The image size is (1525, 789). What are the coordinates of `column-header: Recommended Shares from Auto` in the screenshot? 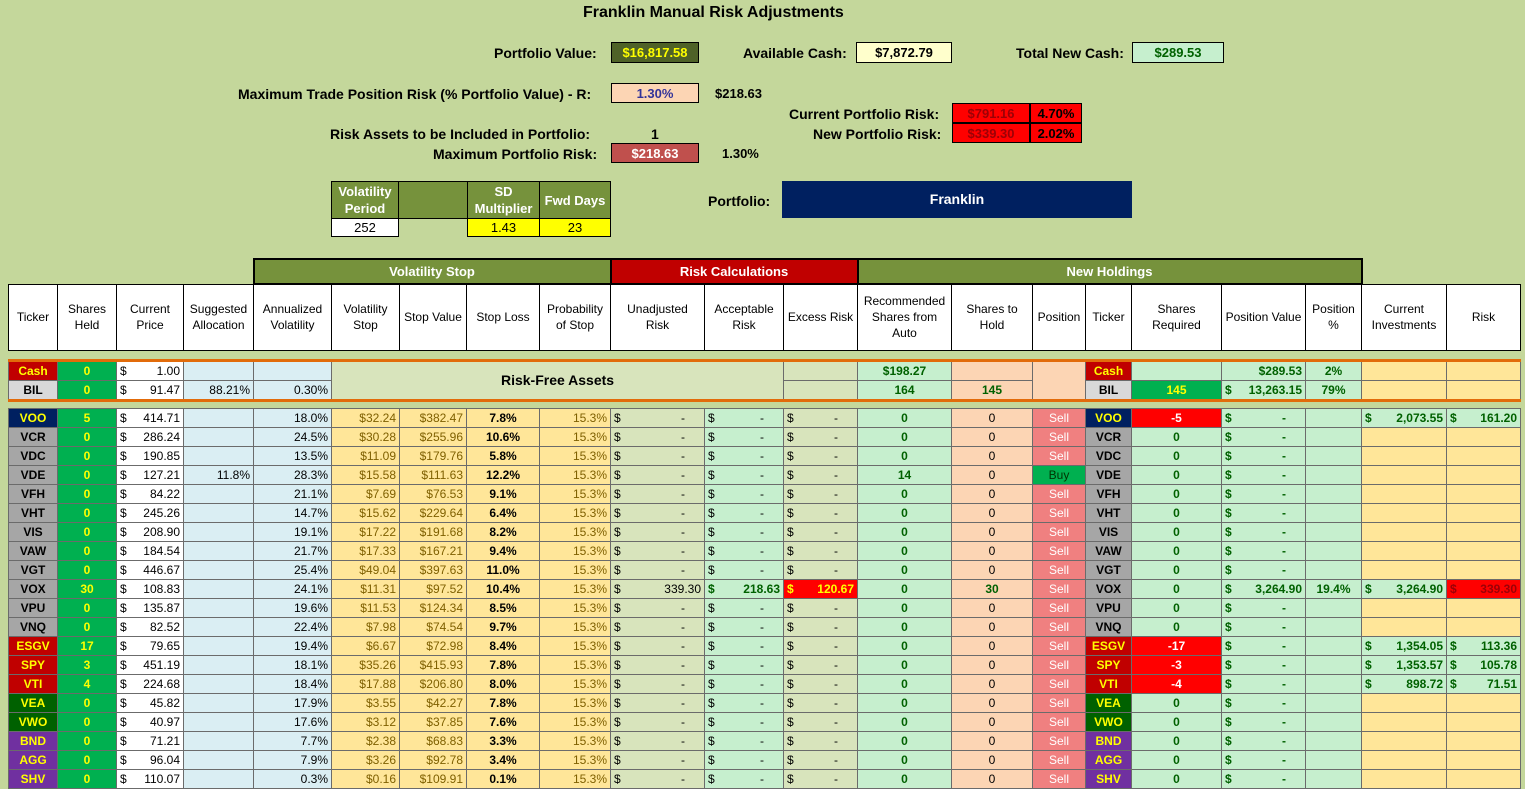 It's located at (904, 317).